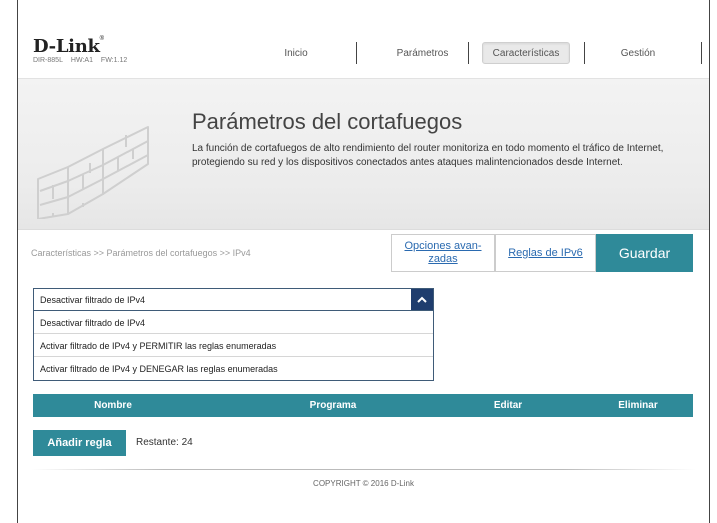 The image size is (717, 523). What do you see at coordinates (233, 322) in the screenshot?
I see `filter-option-disable: Desactivar filtrado de IPv4` at bounding box center [233, 322].